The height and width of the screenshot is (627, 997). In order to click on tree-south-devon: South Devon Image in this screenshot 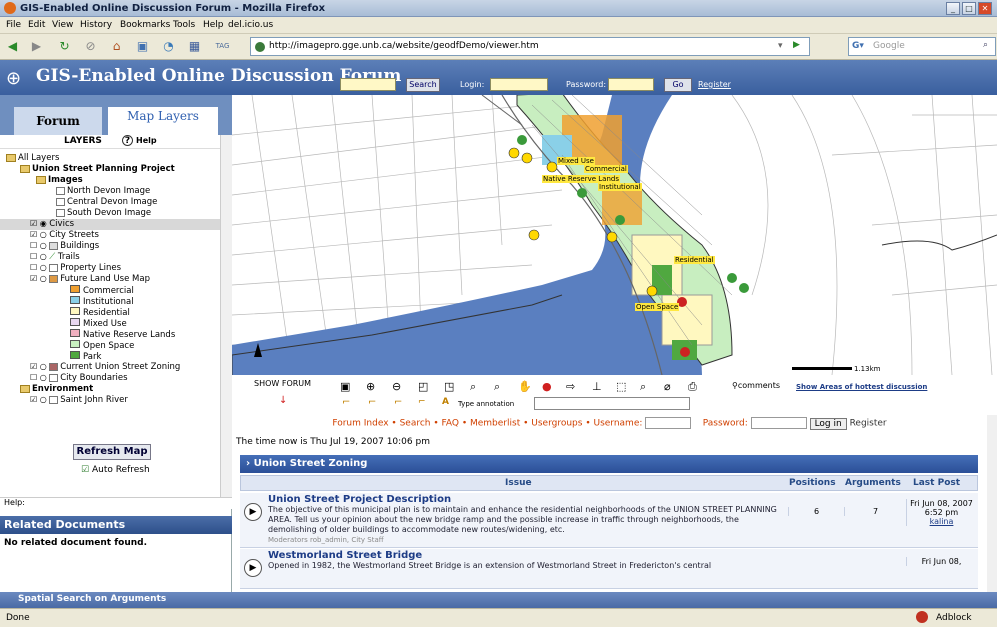, I will do `click(103, 213)`.